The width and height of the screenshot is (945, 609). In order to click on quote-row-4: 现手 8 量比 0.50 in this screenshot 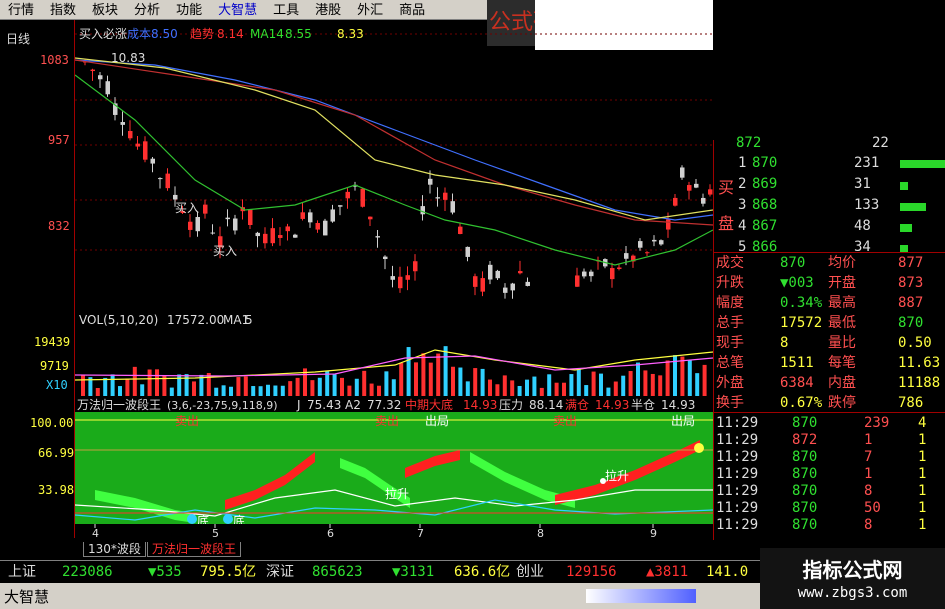, I will do `click(829, 343)`.